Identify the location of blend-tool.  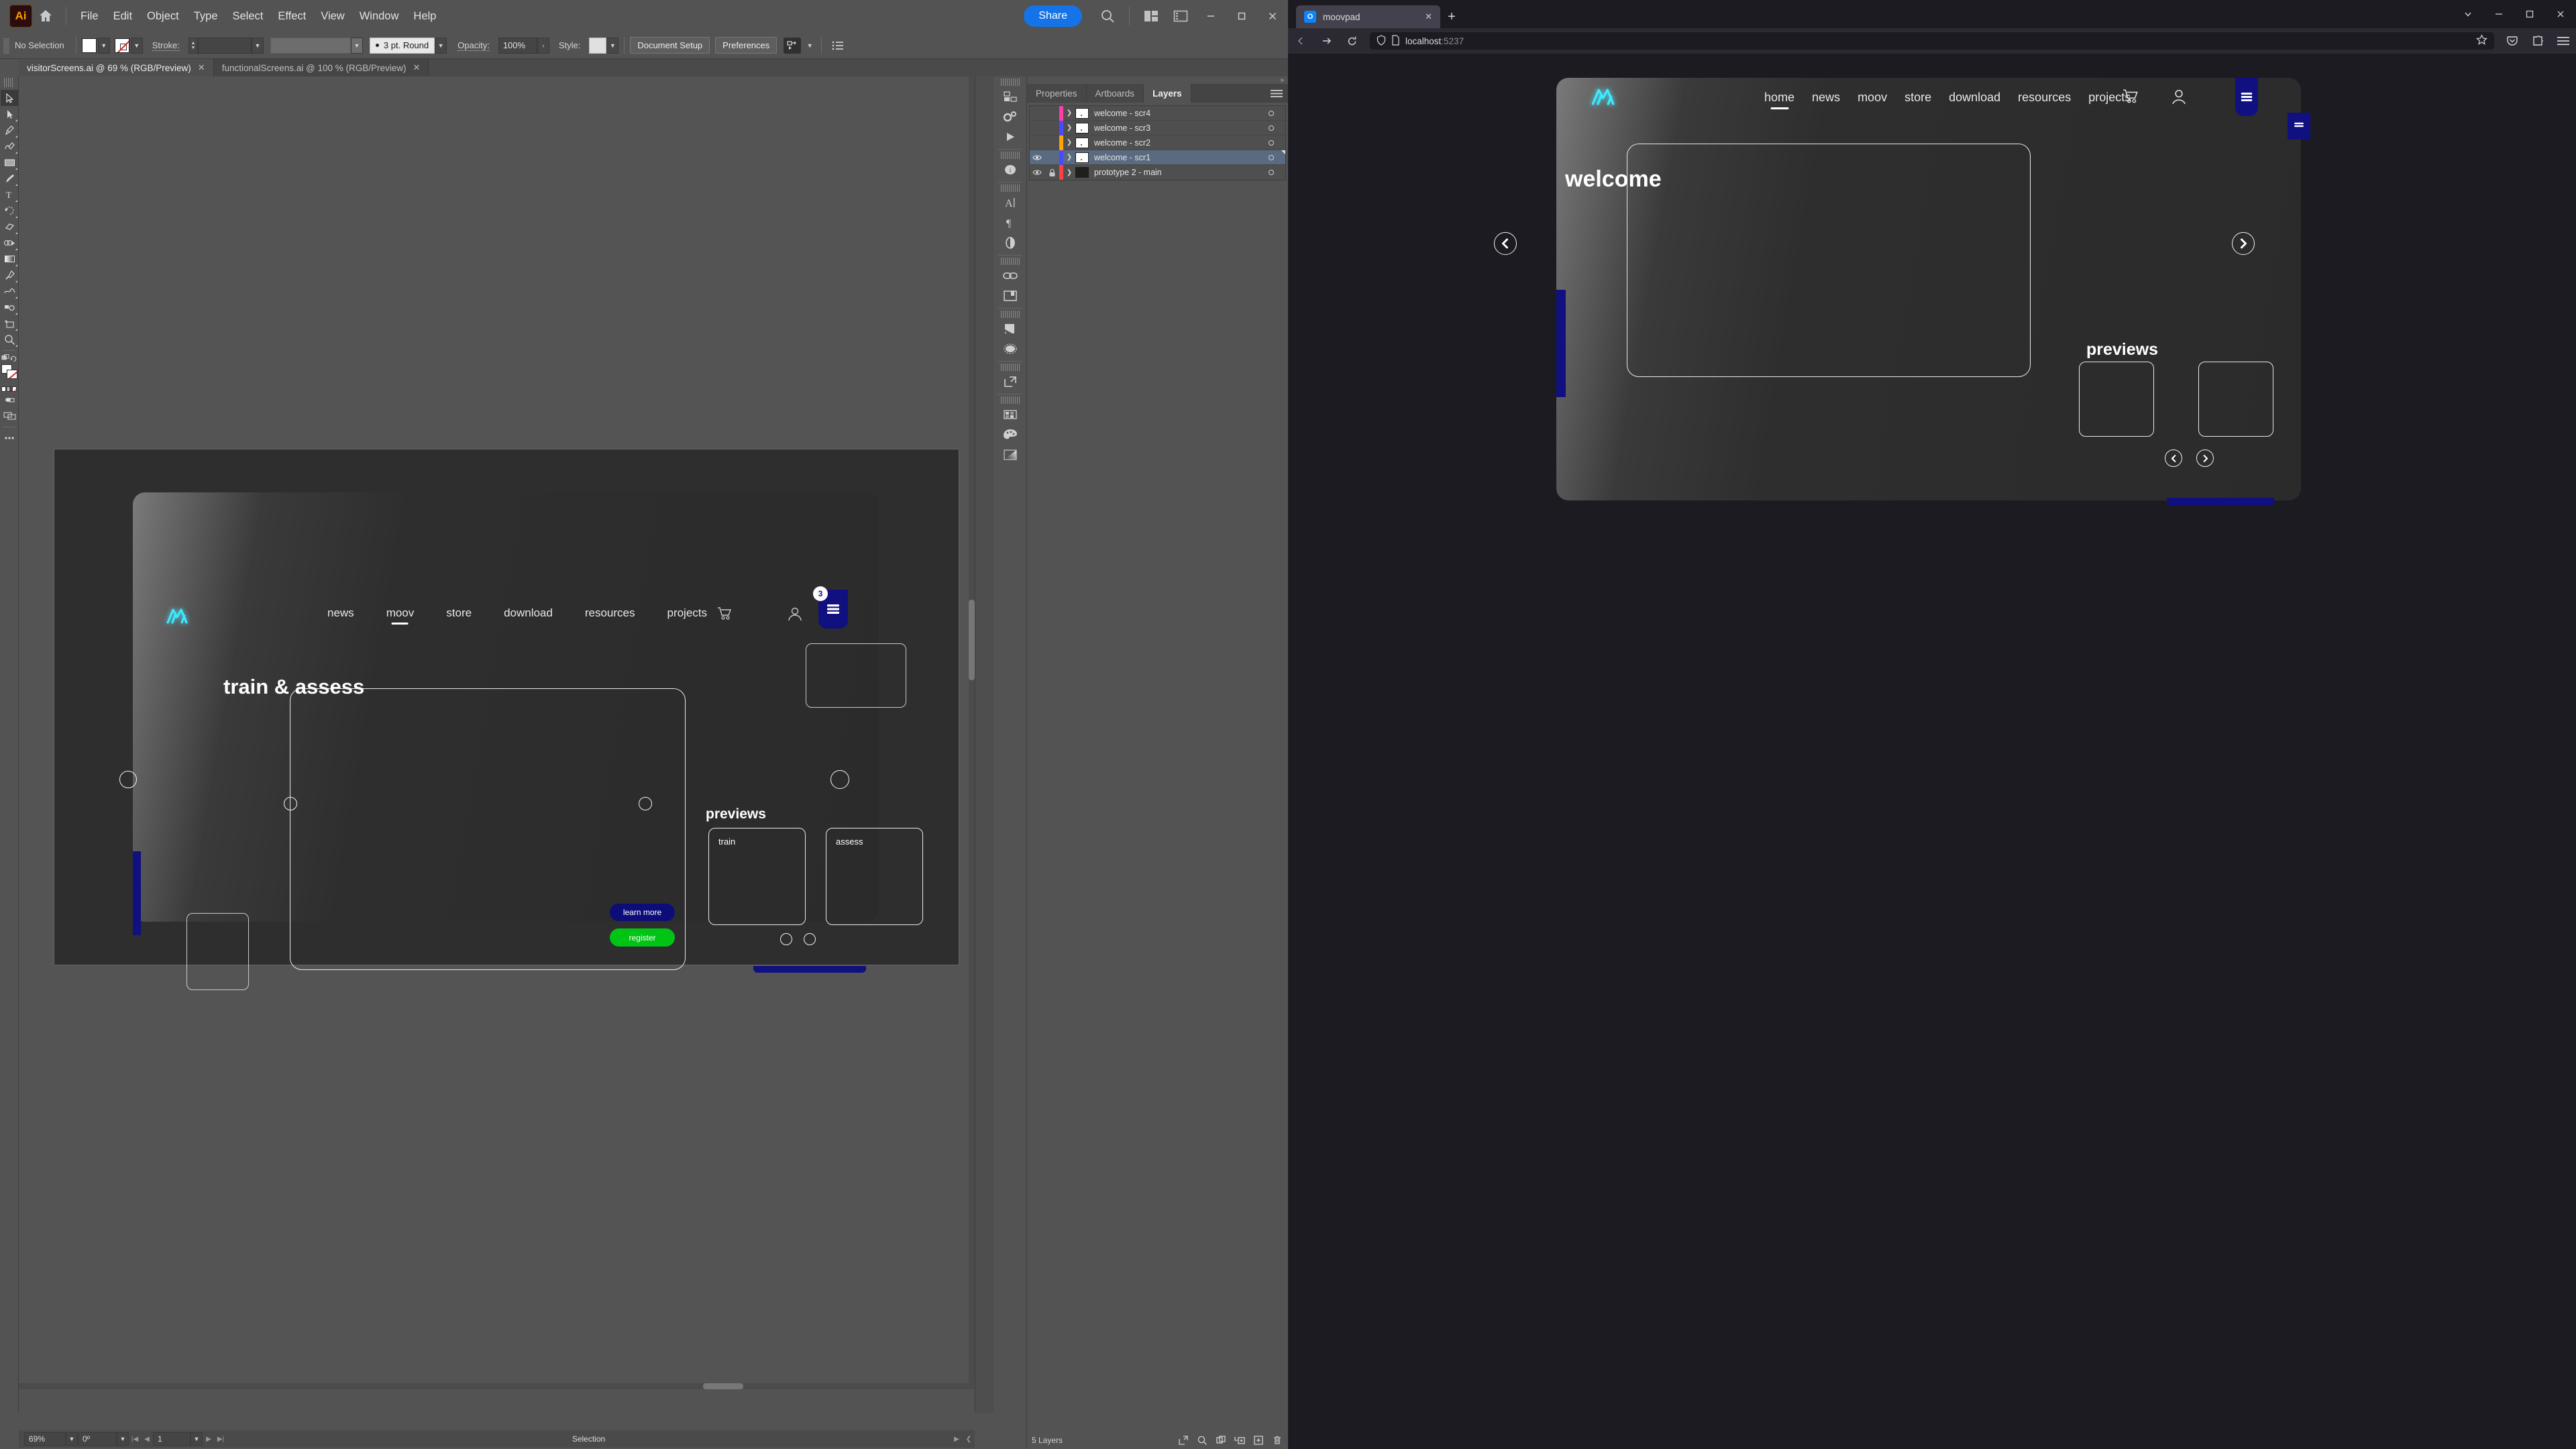
(9, 291).